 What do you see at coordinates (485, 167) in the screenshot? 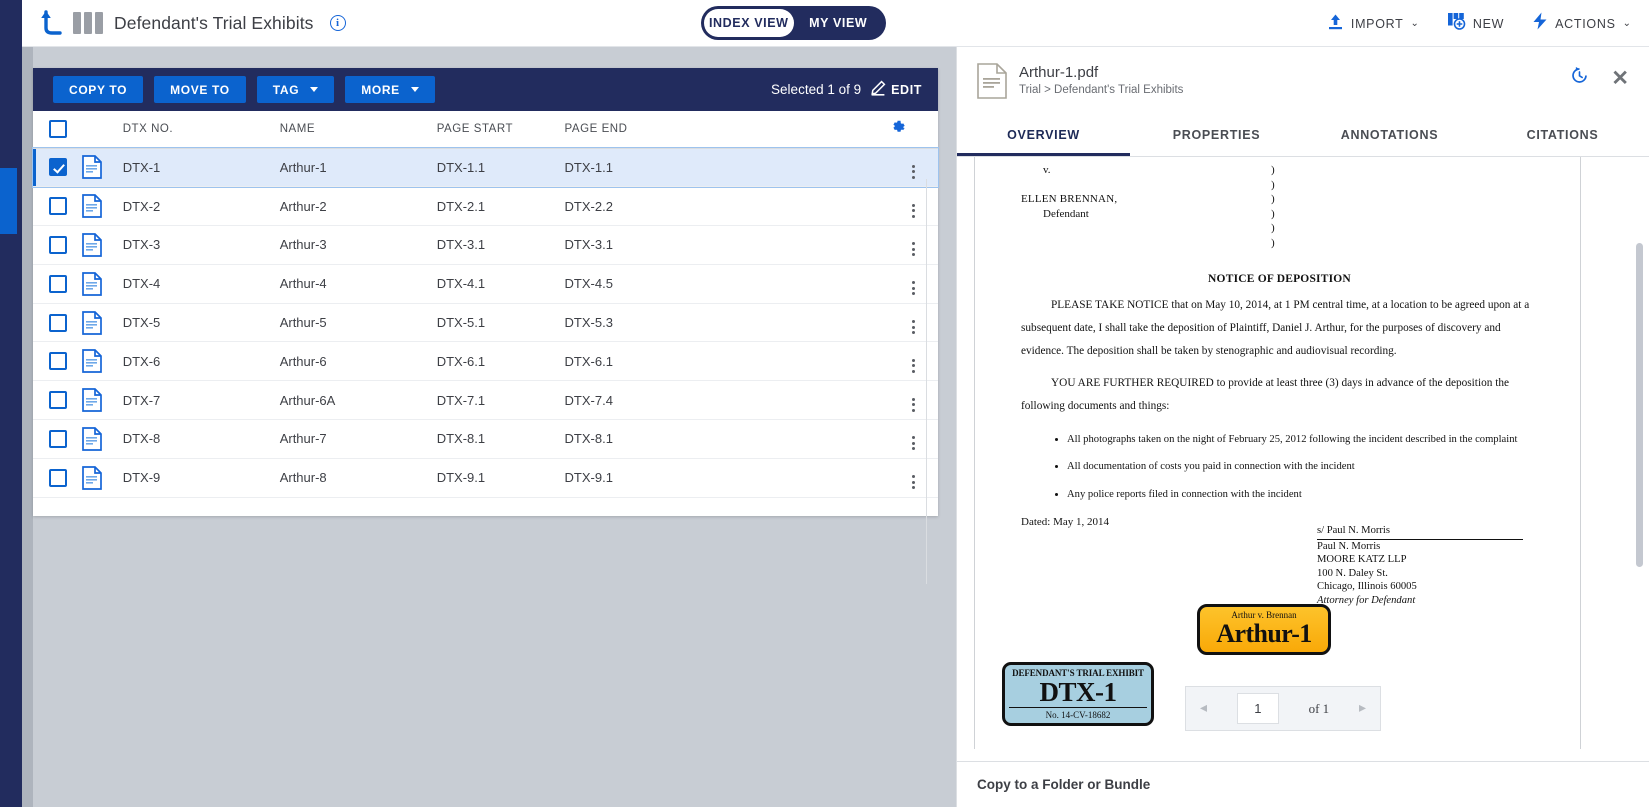
I see `table-row: DTX-1 Arthur-1 DTX-1.1 DTX-1.1` at bounding box center [485, 167].